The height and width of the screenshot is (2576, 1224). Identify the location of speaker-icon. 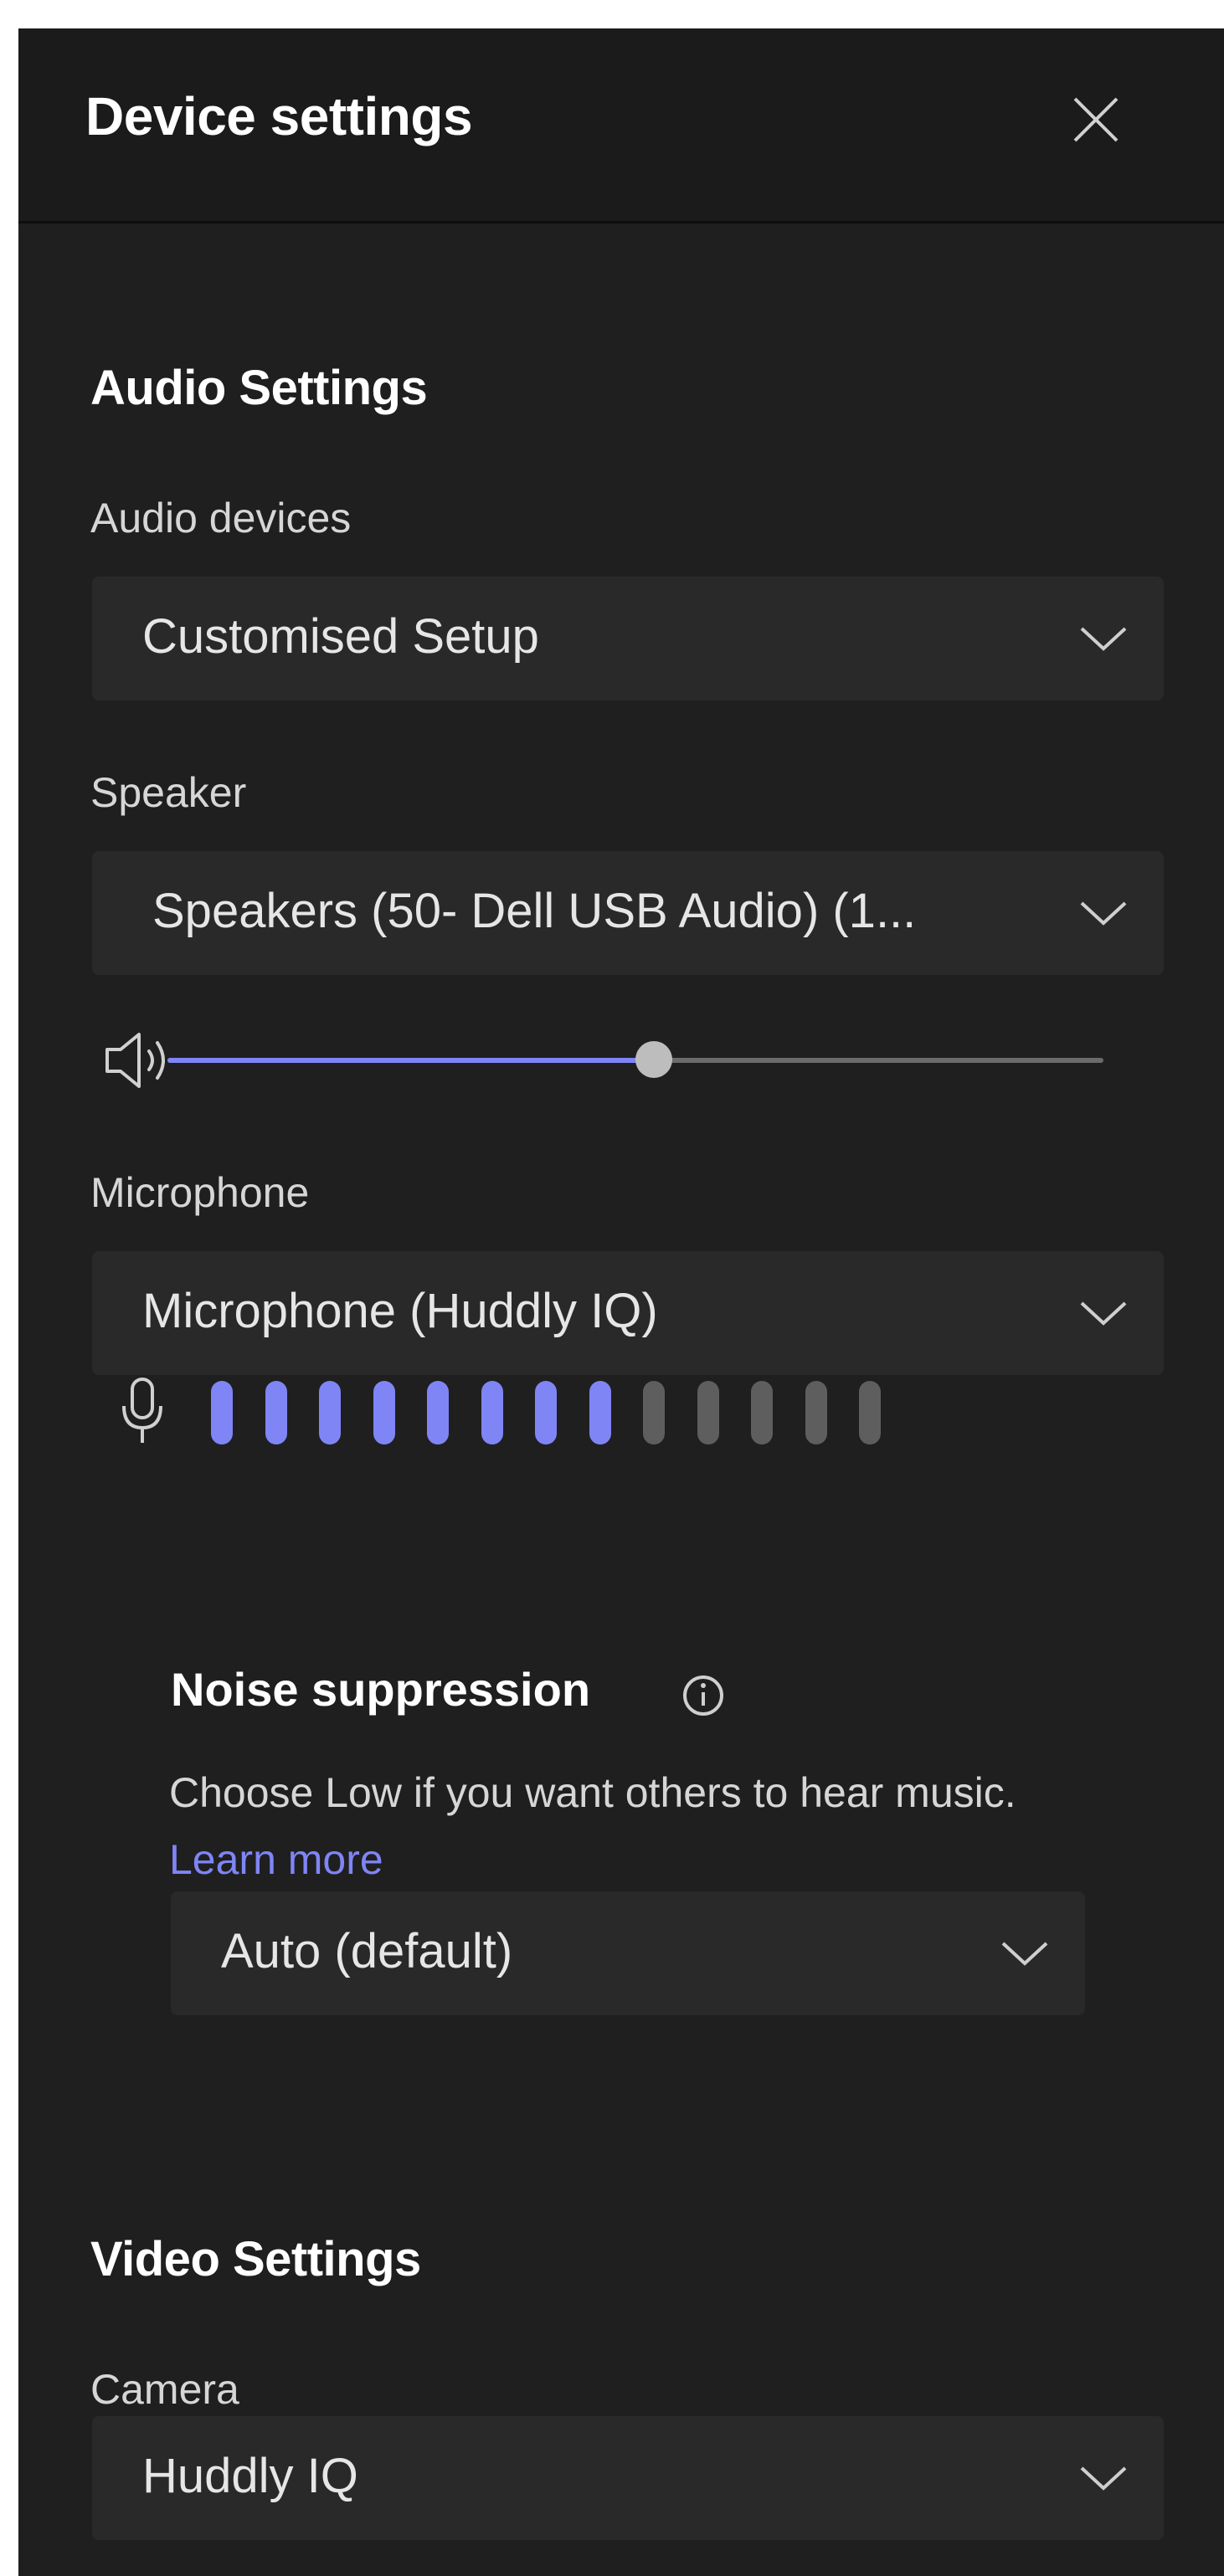
(135, 1060).